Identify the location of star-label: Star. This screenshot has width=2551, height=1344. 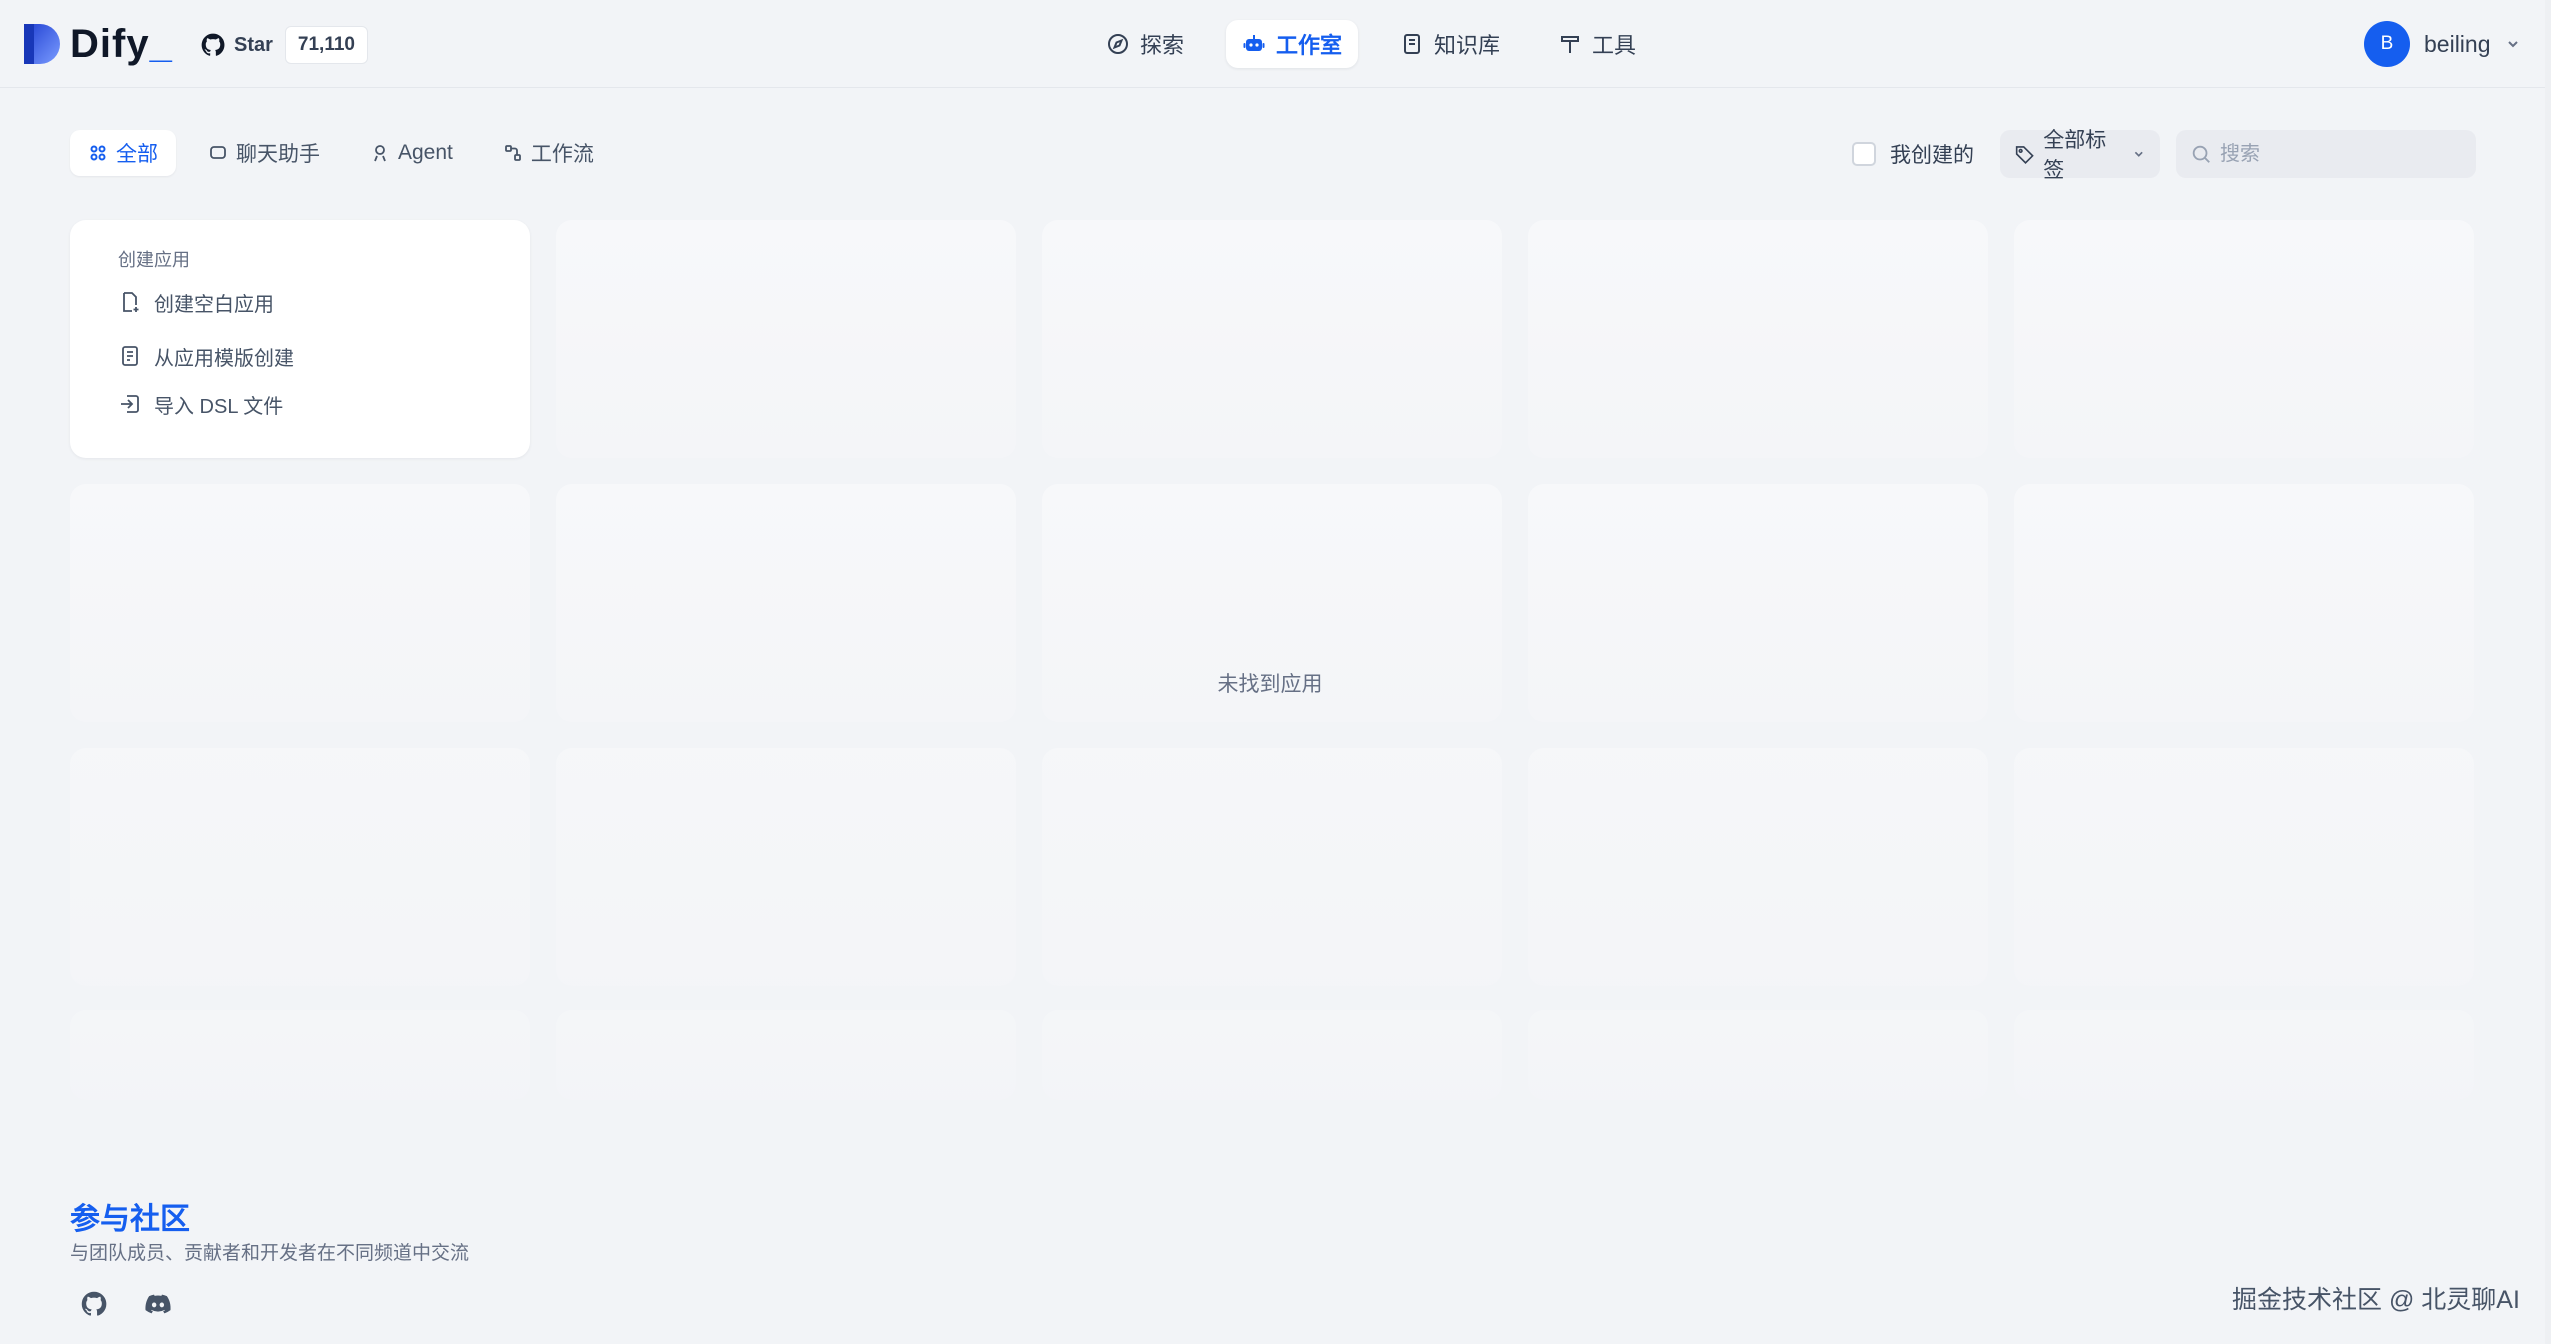
(253, 44).